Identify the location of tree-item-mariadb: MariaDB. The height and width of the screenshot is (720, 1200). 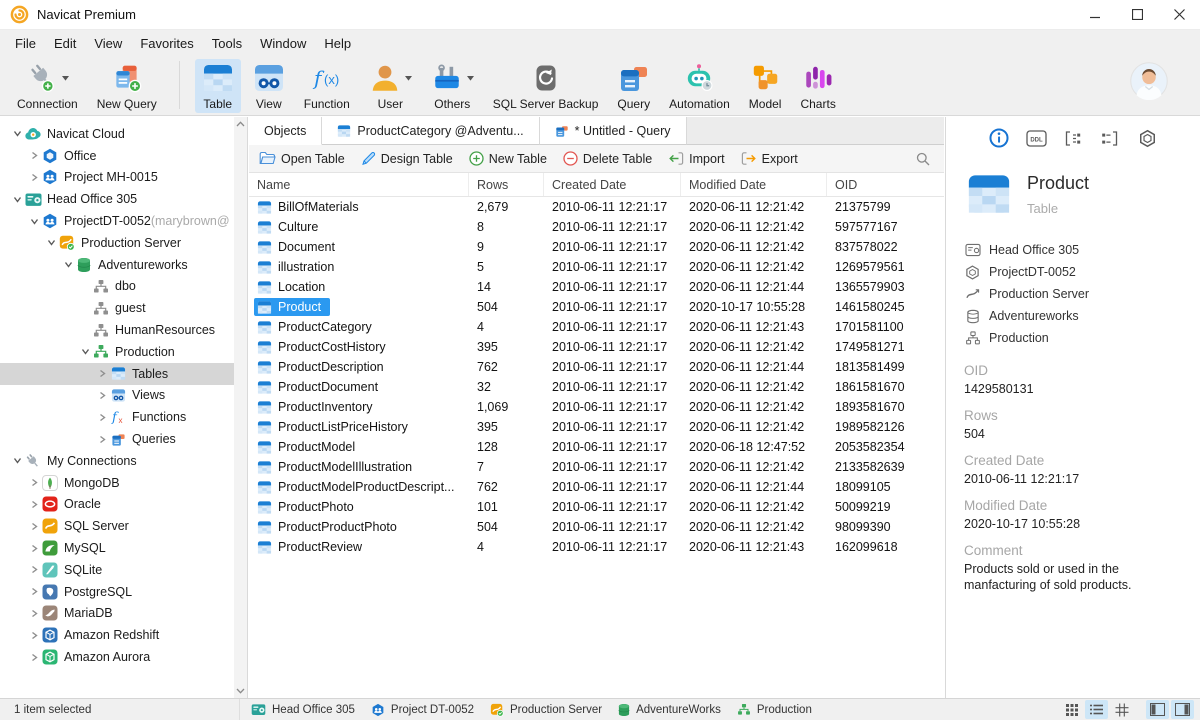
(117, 614).